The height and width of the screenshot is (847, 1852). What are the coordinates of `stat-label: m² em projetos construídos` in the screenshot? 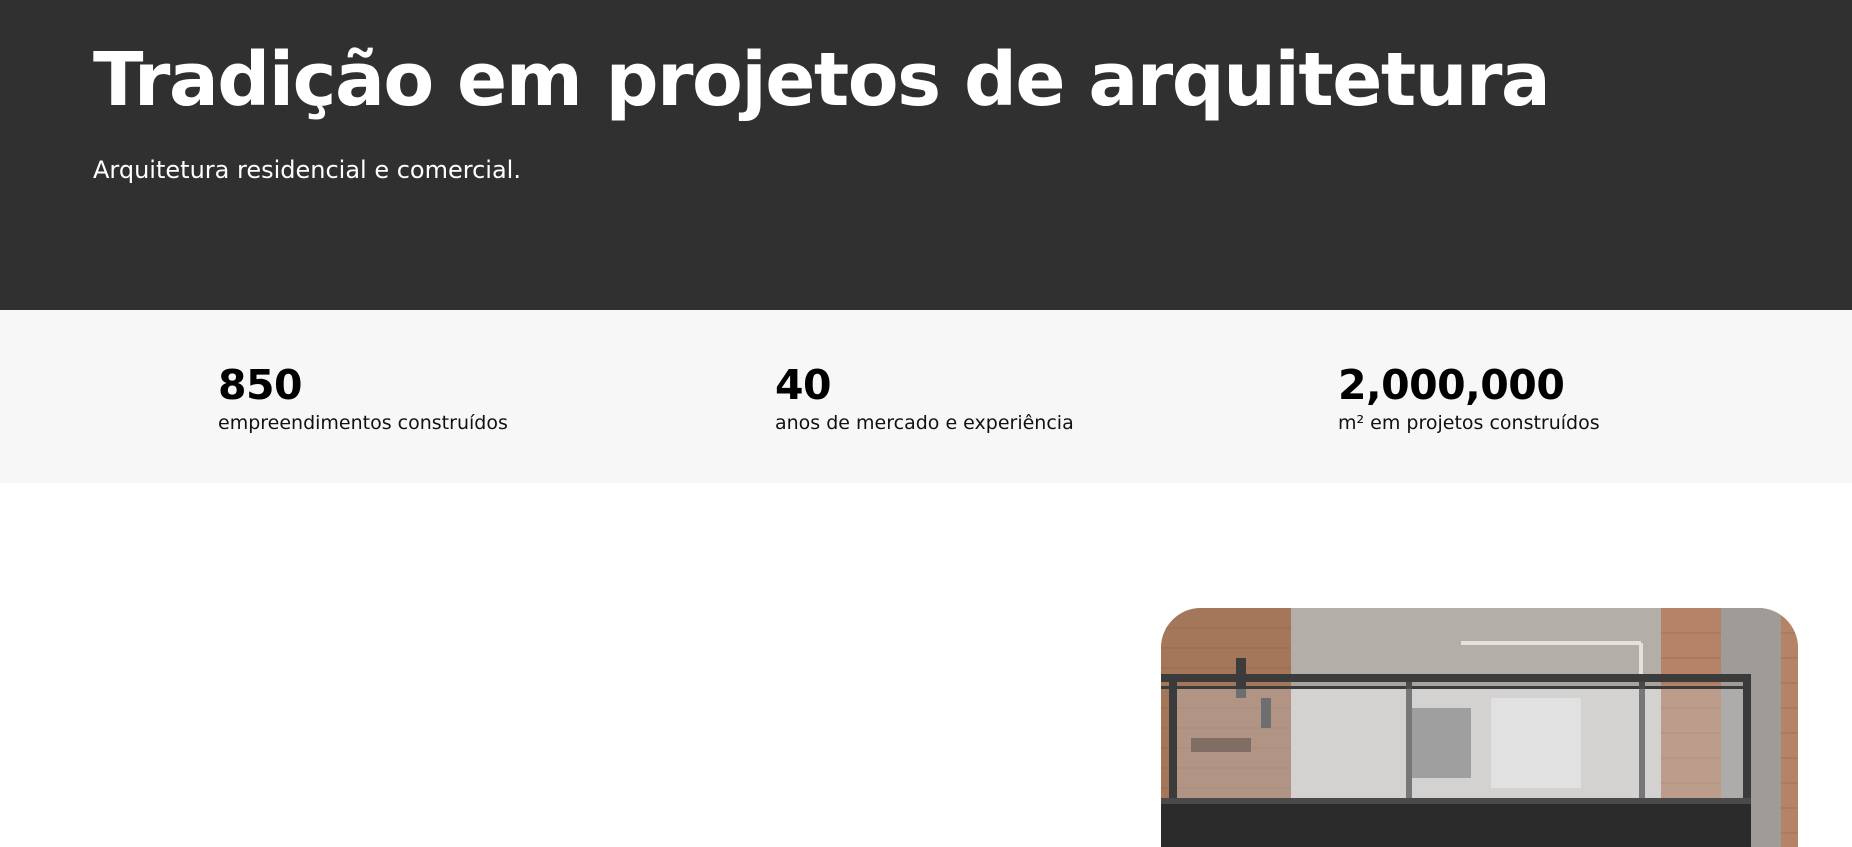 It's located at (1469, 423).